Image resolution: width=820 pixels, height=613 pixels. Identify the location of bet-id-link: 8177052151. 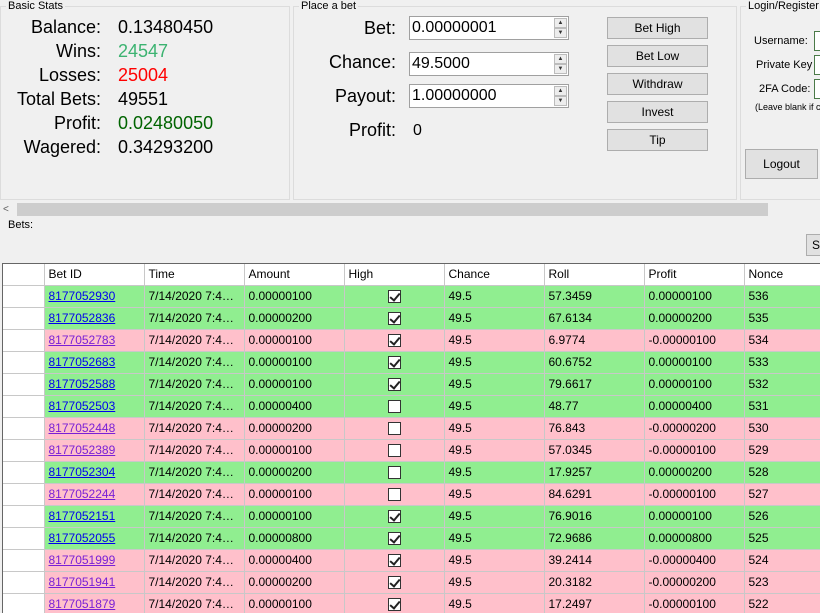
(82, 516).